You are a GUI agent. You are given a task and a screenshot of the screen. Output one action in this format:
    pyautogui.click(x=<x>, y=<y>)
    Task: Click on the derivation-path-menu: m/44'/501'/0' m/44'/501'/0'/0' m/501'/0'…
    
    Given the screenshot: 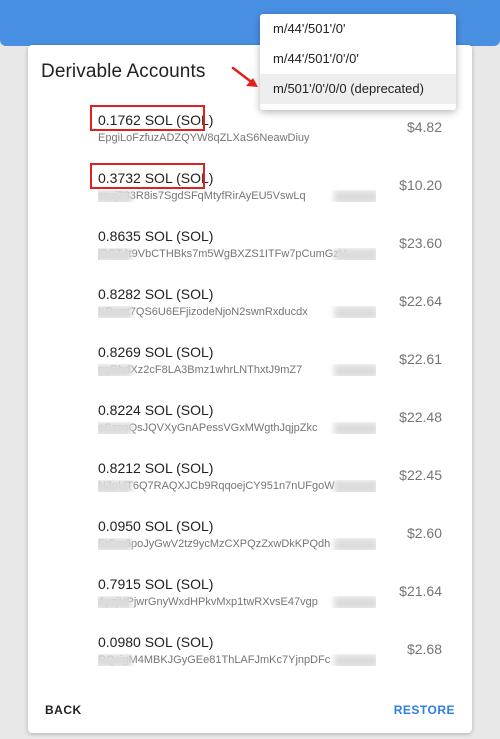 What is the action you would take?
    pyautogui.click(x=358, y=62)
    